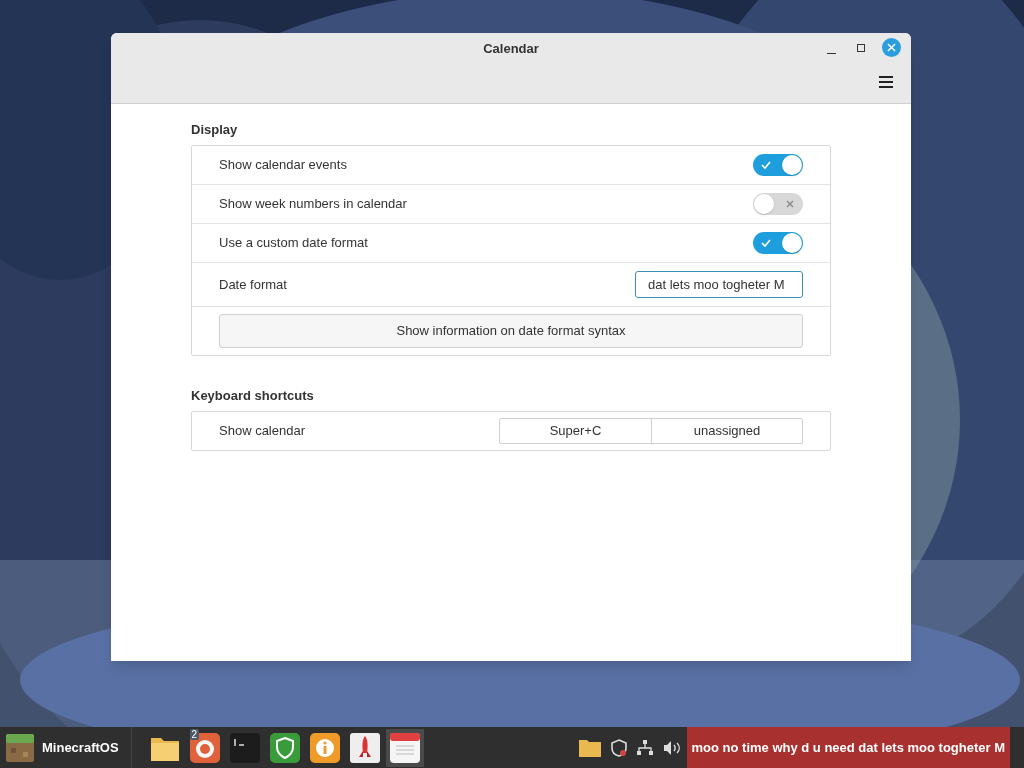 Image resolution: width=1024 pixels, height=768 pixels. Describe the element at coordinates (848, 747) in the screenshot. I see `applet-text: moo no time why d u need dat lets moo togheter M` at that location.